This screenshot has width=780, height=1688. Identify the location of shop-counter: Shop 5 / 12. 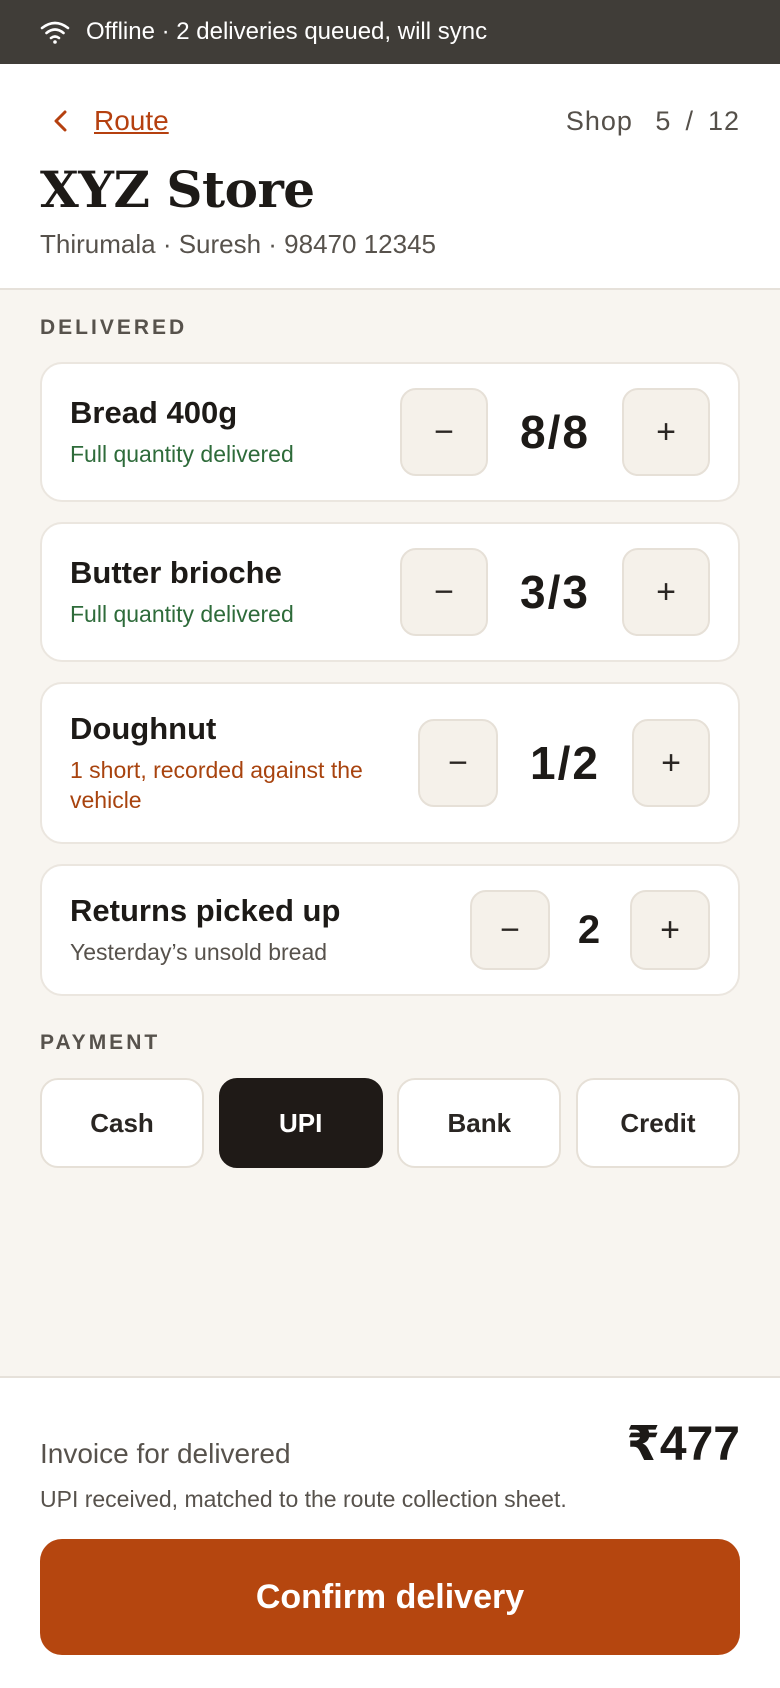
(653, 121).